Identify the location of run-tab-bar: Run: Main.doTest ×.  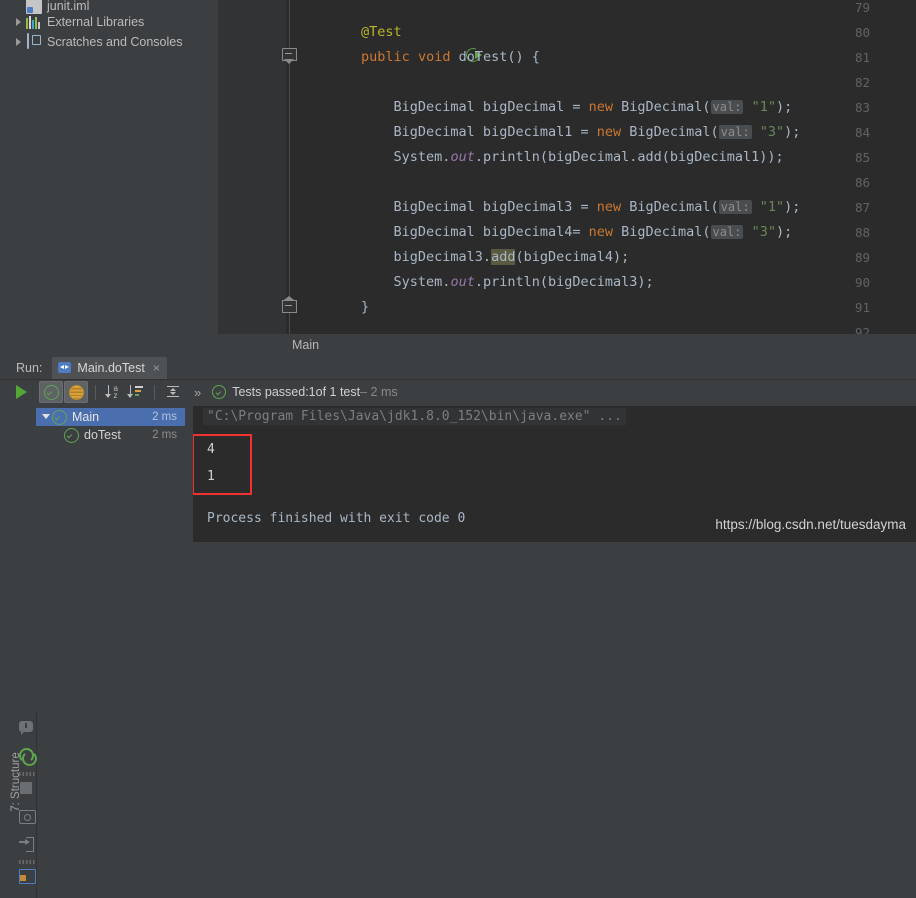
(458, 368).